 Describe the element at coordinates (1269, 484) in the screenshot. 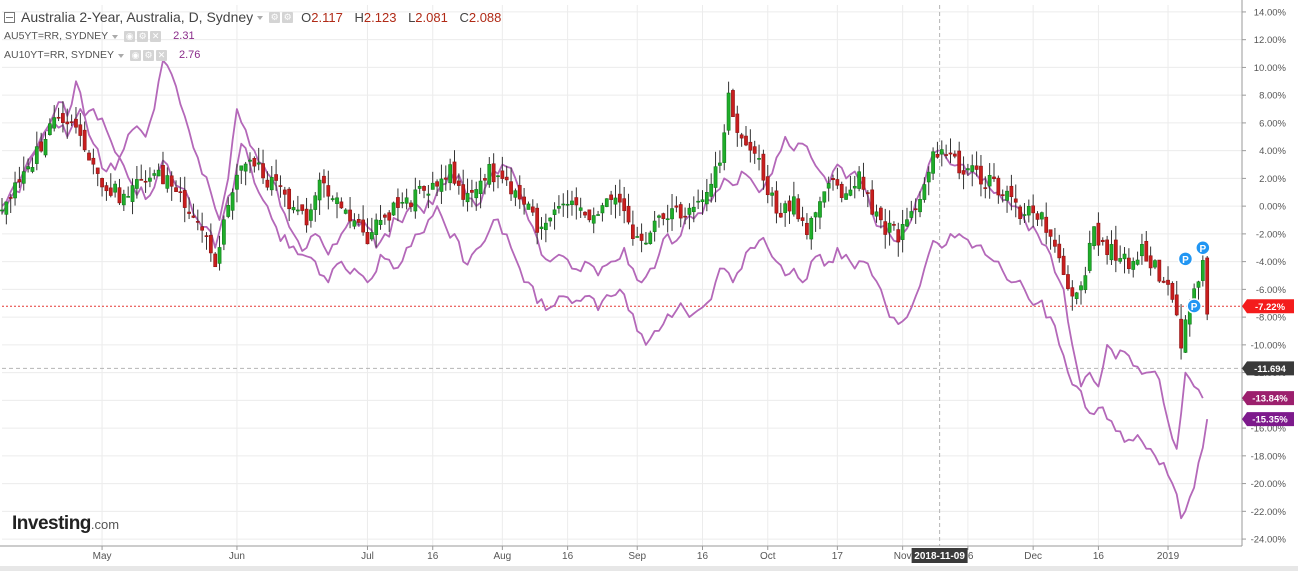

I see `y-tick-label: -20.00%` at that location.